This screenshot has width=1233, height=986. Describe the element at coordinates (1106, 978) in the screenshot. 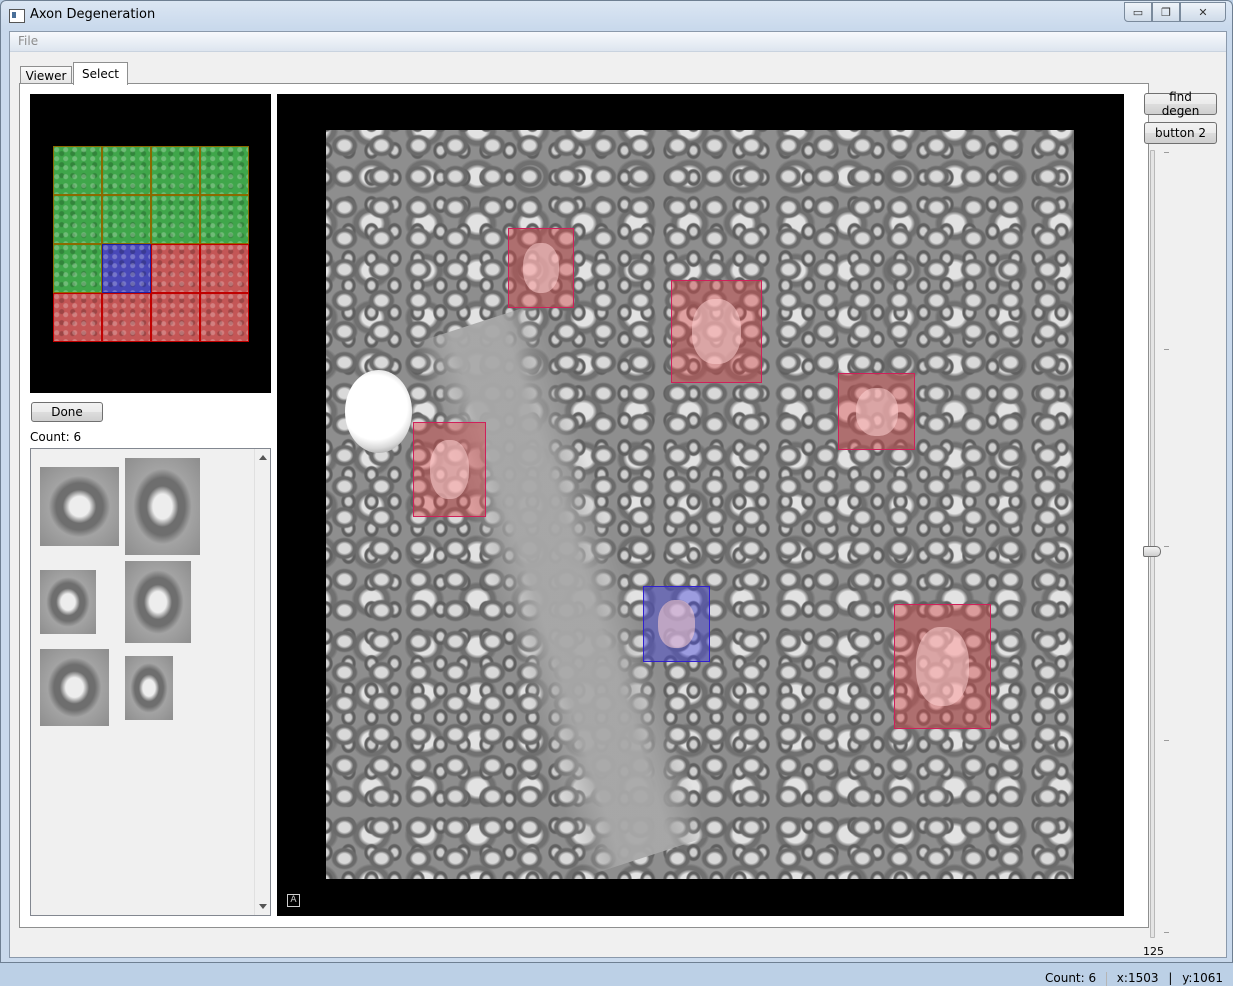

I see `status-divider` at that location.